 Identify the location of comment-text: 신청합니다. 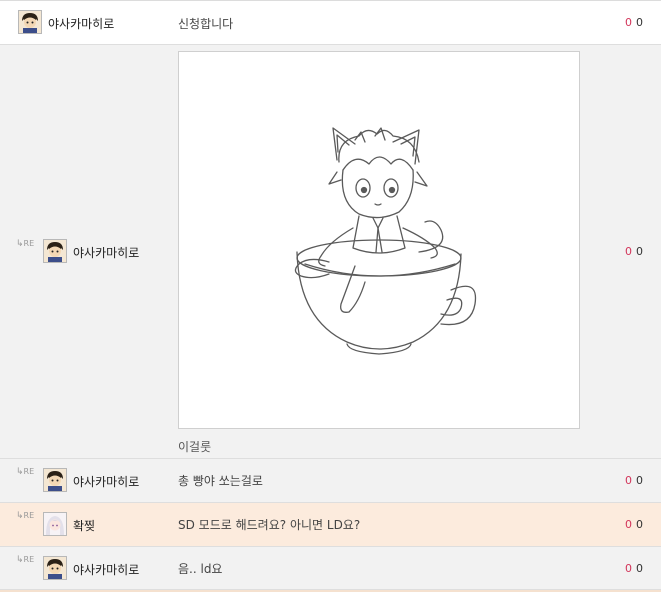
(206, 24).